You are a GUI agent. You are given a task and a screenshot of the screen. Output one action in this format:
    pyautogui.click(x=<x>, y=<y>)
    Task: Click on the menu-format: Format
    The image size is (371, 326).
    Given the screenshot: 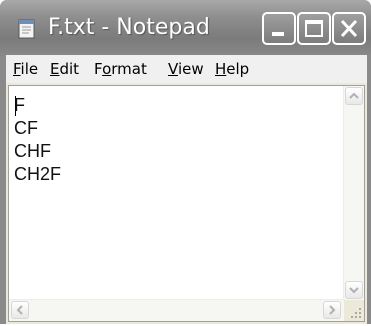 What is the action you would take?
    pyautogui.click(x=120, y=69)
    